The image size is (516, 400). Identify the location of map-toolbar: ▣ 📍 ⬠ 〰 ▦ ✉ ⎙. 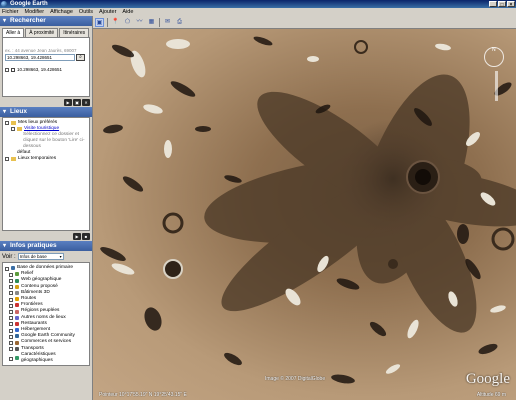
(304, 22).